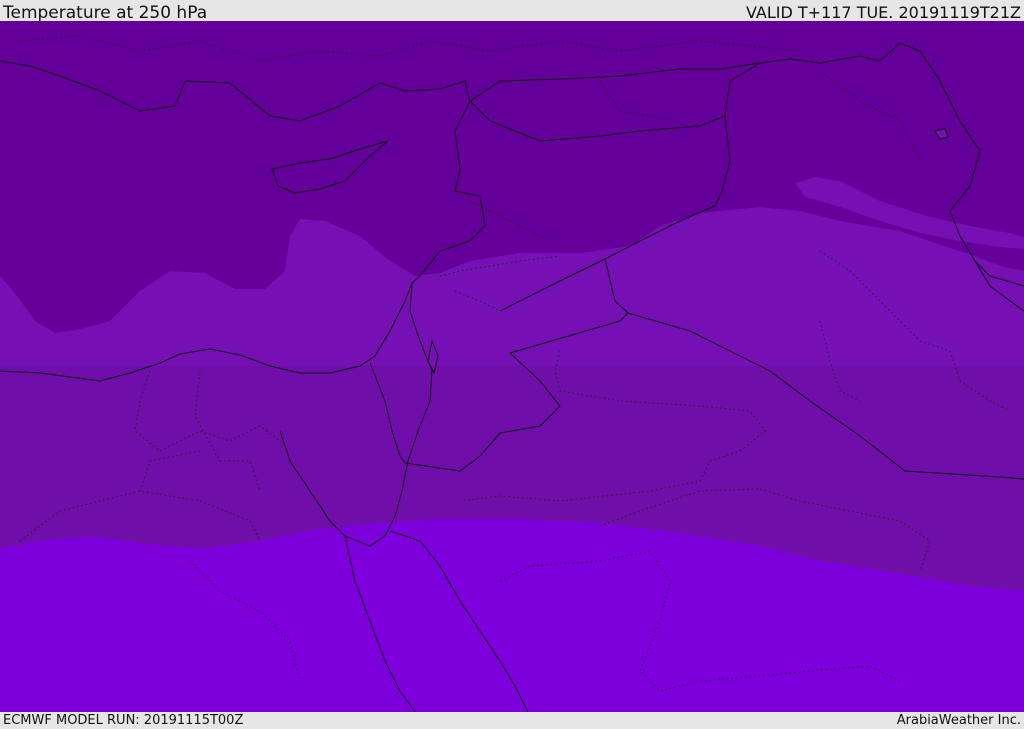 The width and height of the screenshot is (1024, 729). What do you see at coordinates (883, 12) in the screenshot?
I see `valid-time: VALID T+117 TUE. 20191119T21Z` at bounding box center [883, 12].